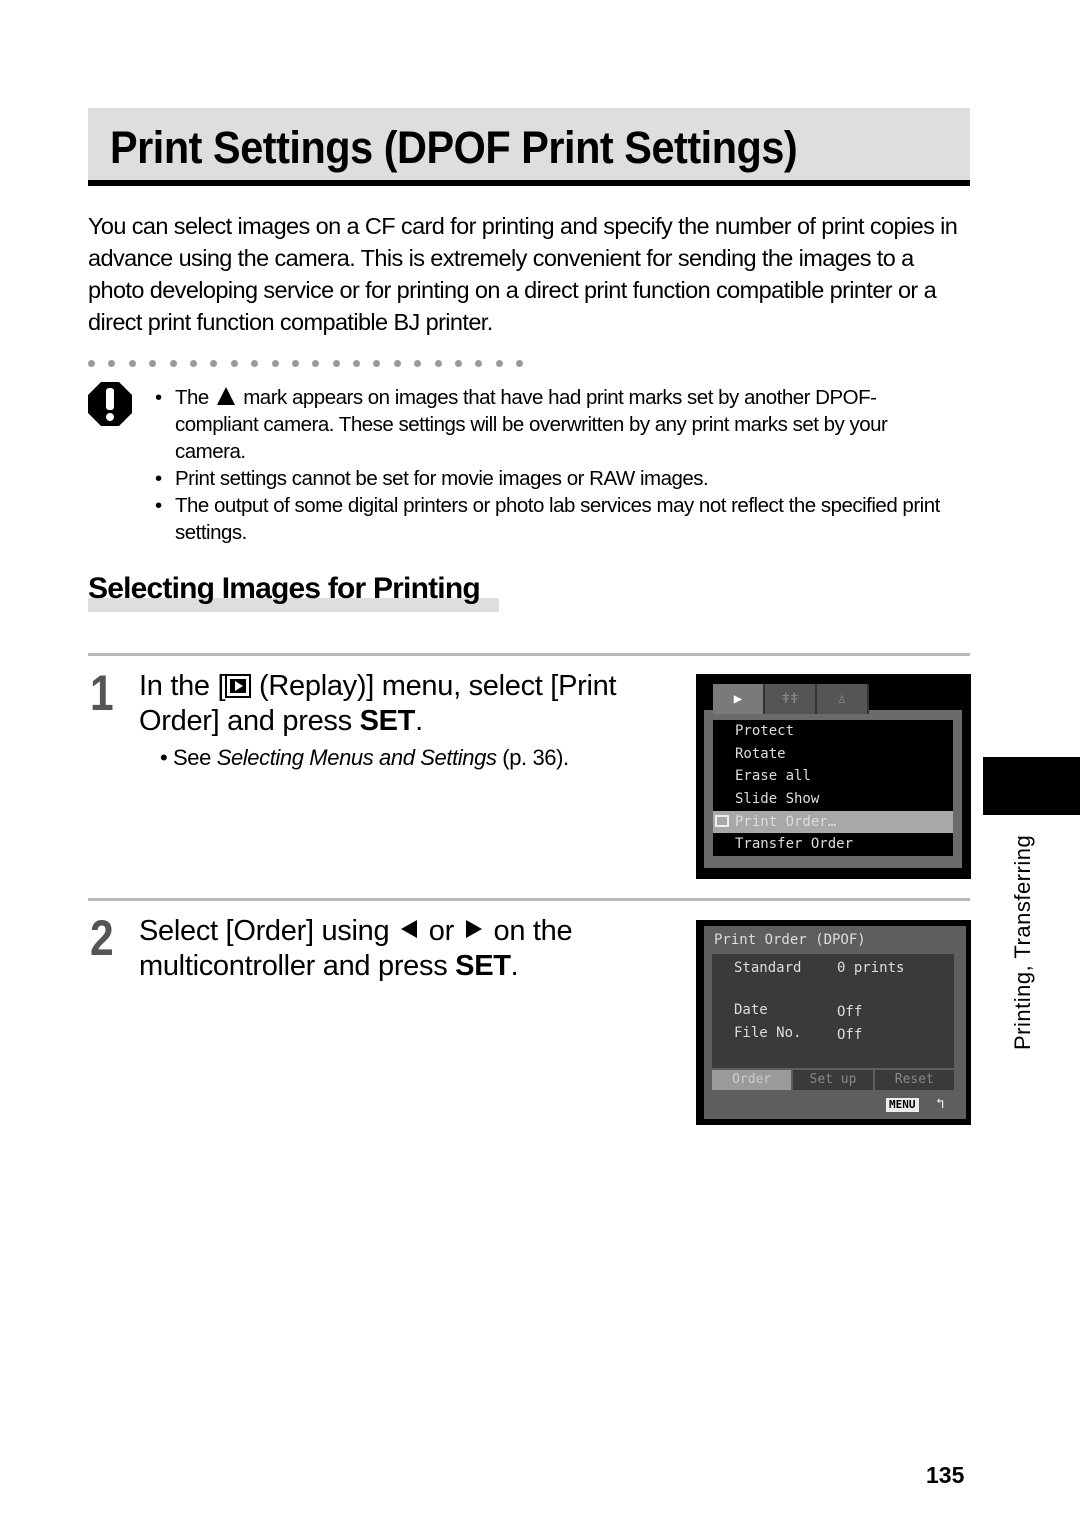 The height and width of the screenshot is (1529, 1080). I want to click on page-number: 135, so click(945, 1475).